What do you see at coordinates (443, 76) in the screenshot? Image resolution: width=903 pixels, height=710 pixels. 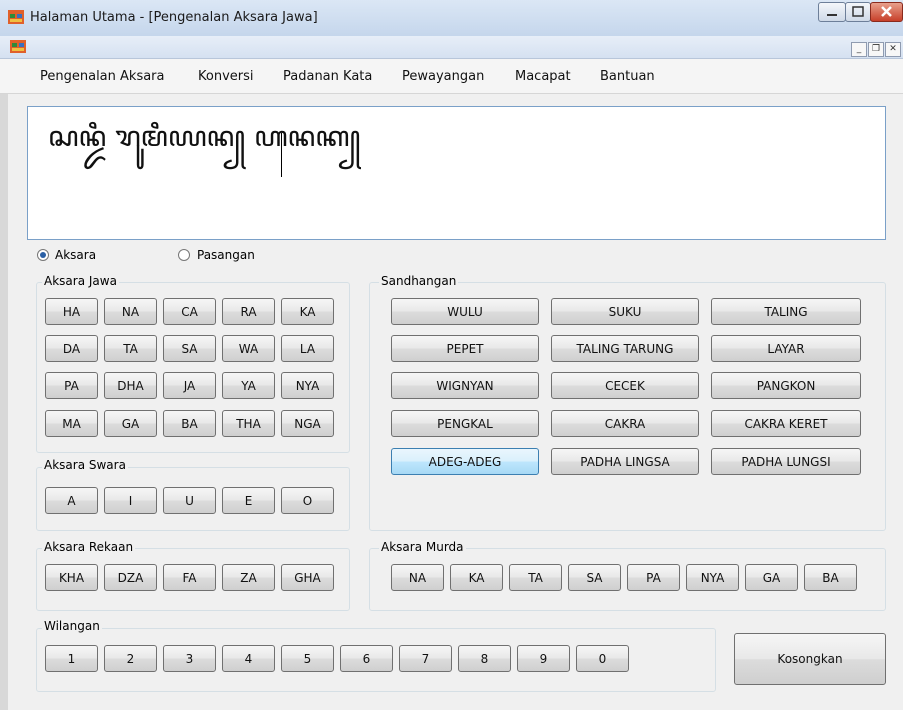 I see `menu-pewayangan: Pewayangan` at bounding box center [443, 76].